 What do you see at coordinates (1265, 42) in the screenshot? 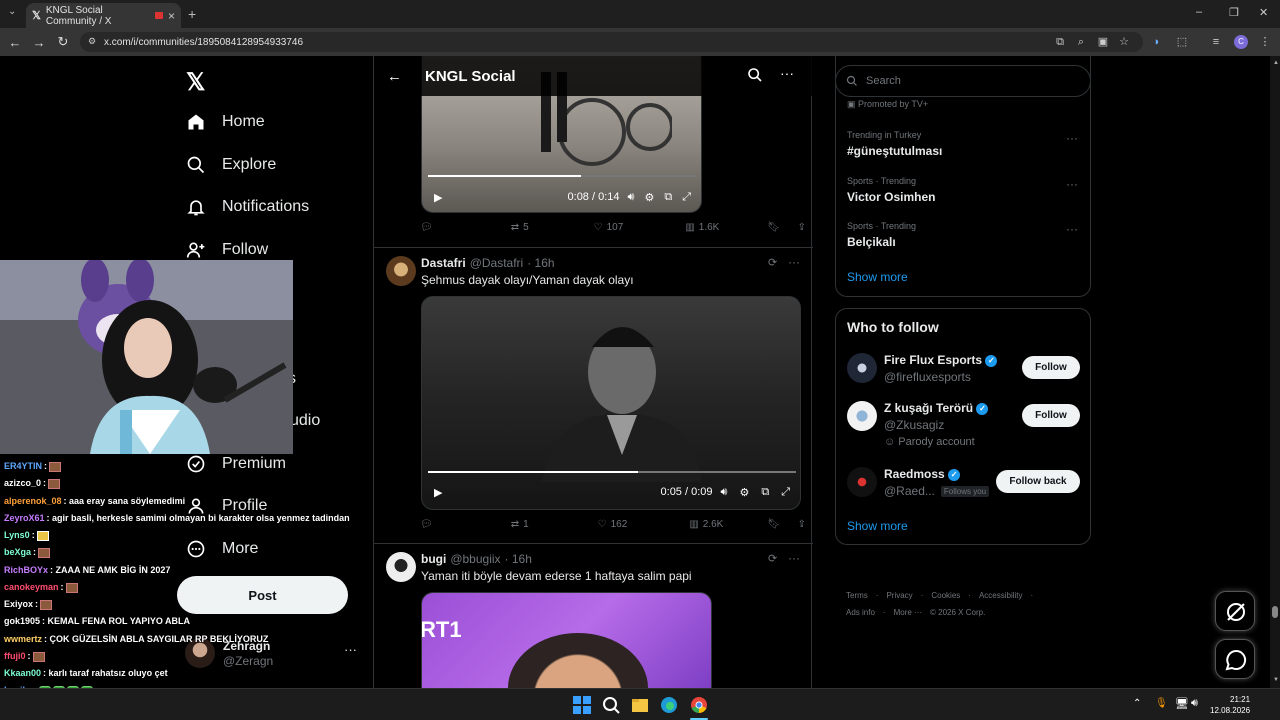
I see `browser-menu-icon: ⋮` at bounding box center [1265, 42].